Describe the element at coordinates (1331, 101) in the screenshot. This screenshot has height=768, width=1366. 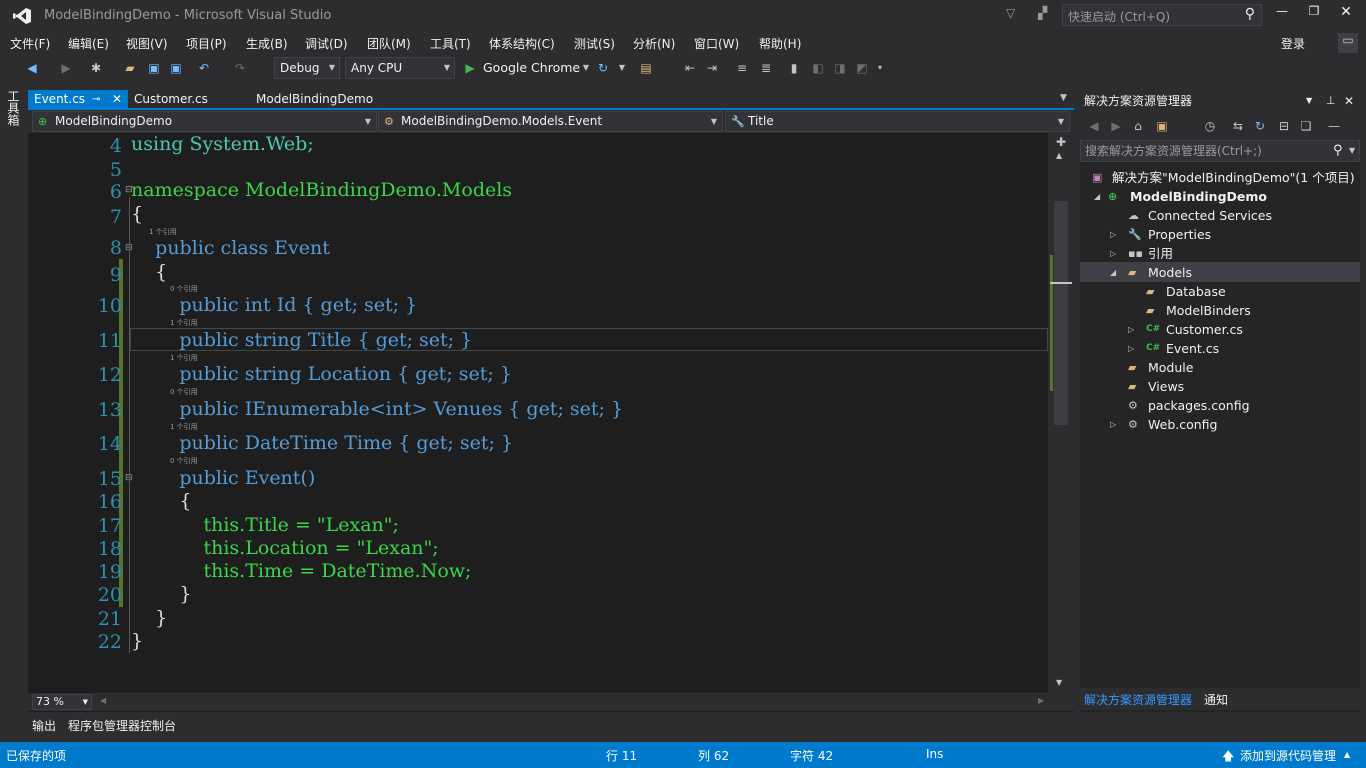
I see `pin-icon: ⊥` at that location.